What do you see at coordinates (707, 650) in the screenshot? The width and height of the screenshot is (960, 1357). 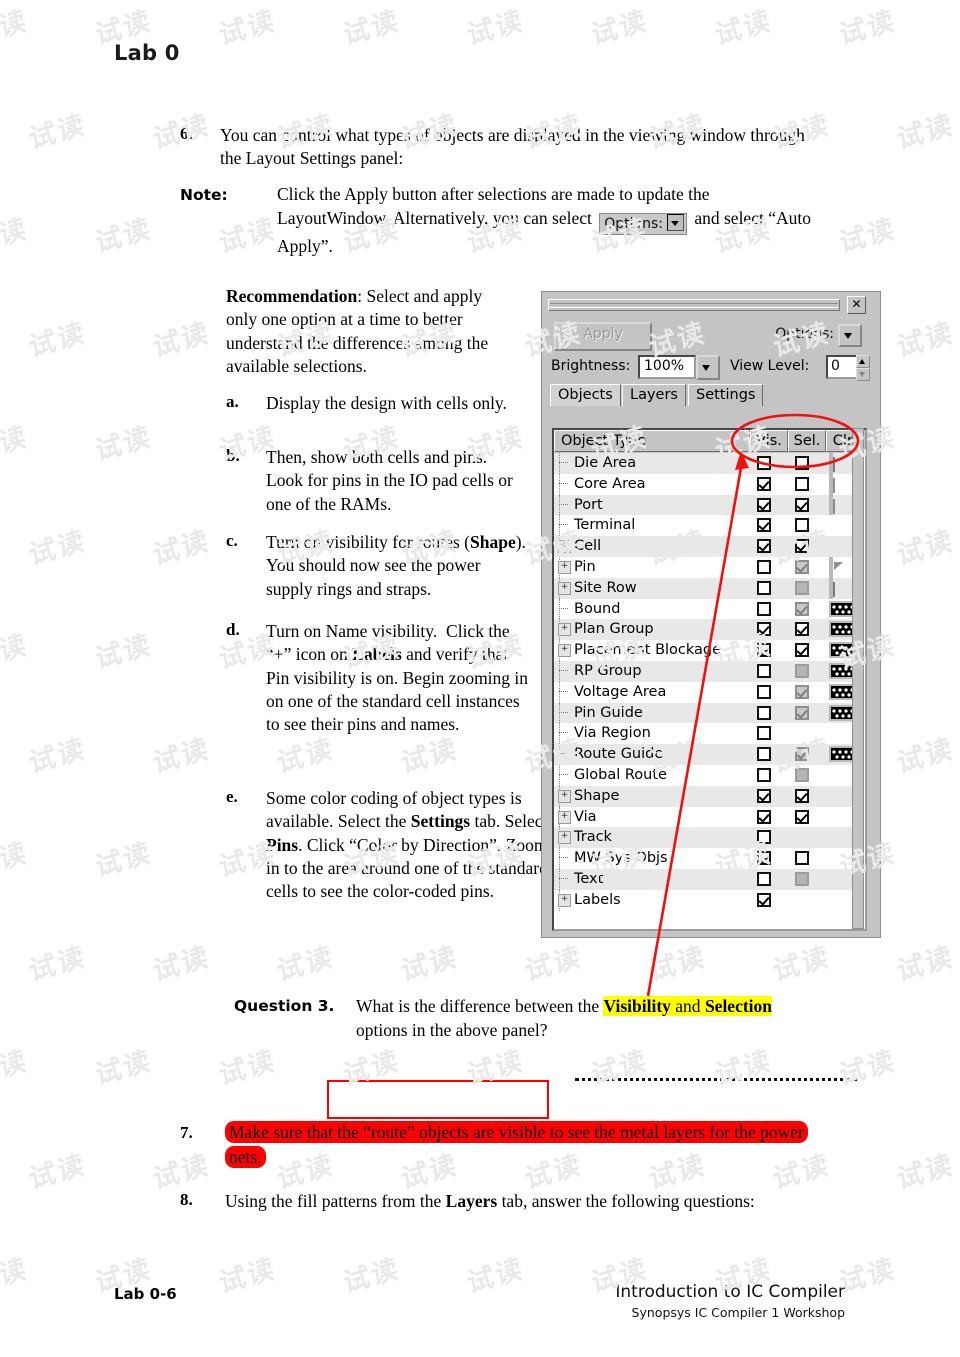 I see `table-row: + Placement Blockage` at bounding box center [707, 650].